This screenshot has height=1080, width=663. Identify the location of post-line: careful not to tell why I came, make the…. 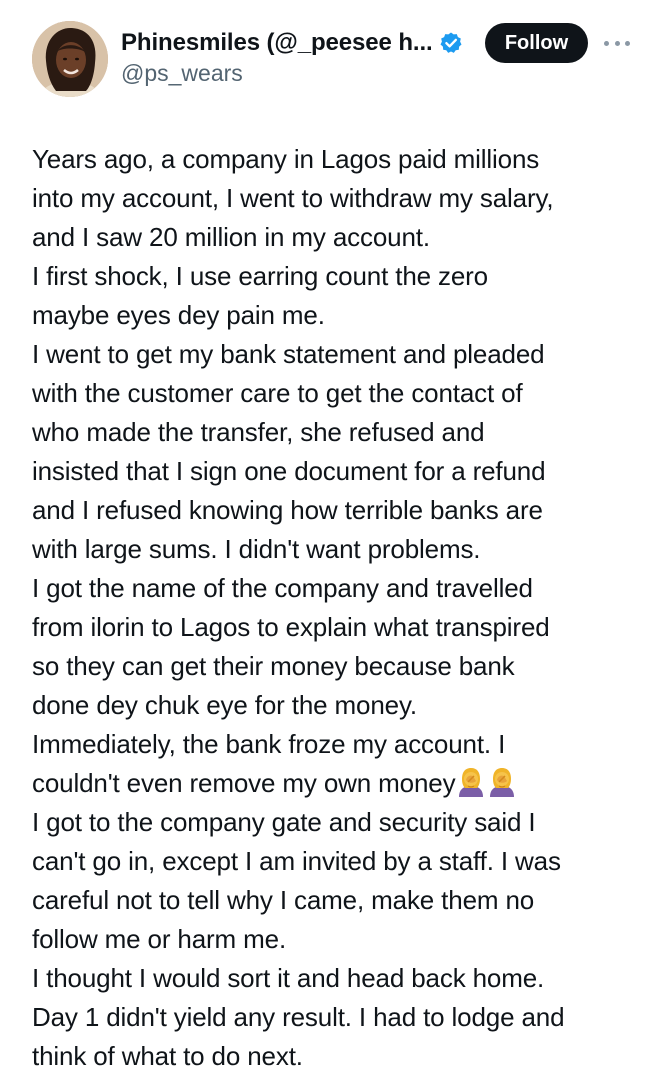
(283, 900).